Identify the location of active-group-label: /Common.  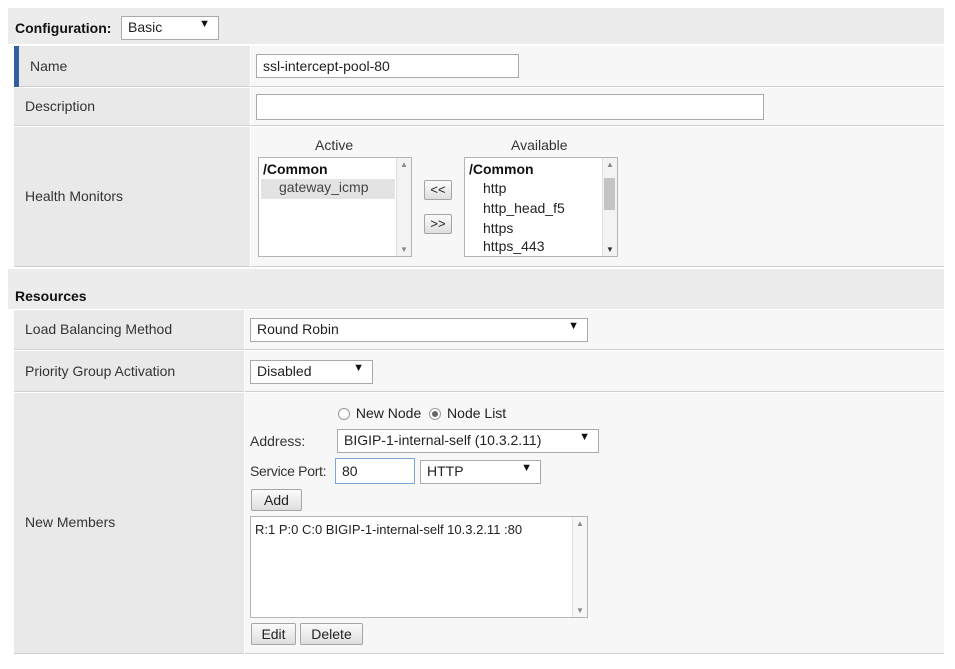
(295, 169).